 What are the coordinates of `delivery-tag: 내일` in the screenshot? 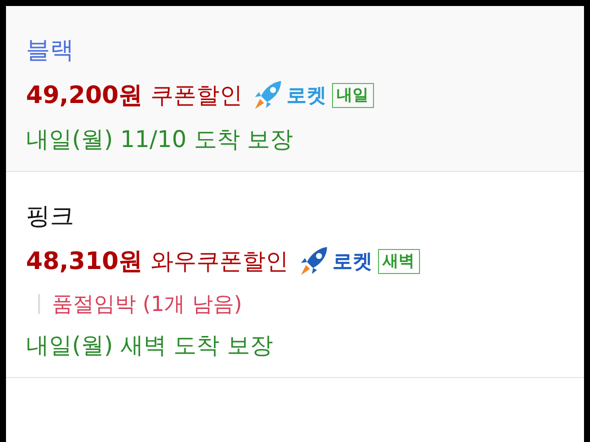 It's located at (353, 95).